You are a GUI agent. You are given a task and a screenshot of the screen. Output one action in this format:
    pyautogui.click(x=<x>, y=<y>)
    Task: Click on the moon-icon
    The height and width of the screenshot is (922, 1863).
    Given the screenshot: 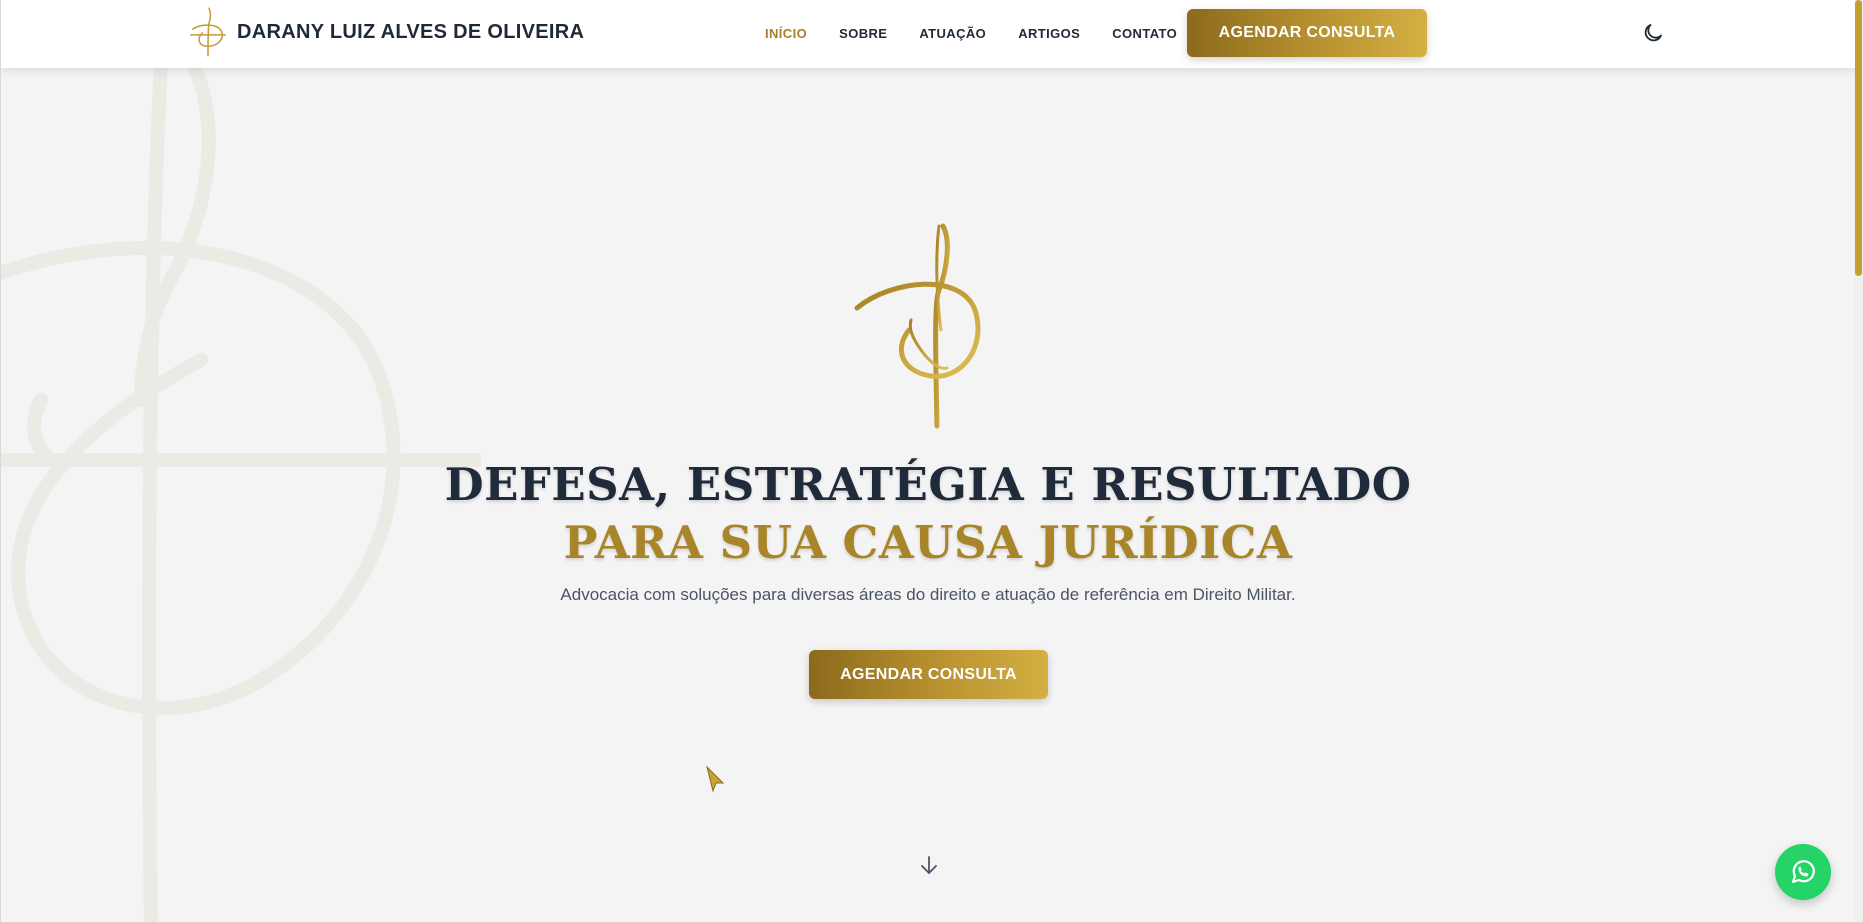 What is the action you would take?
    pyautogui.click(x=1653, y=33)
    